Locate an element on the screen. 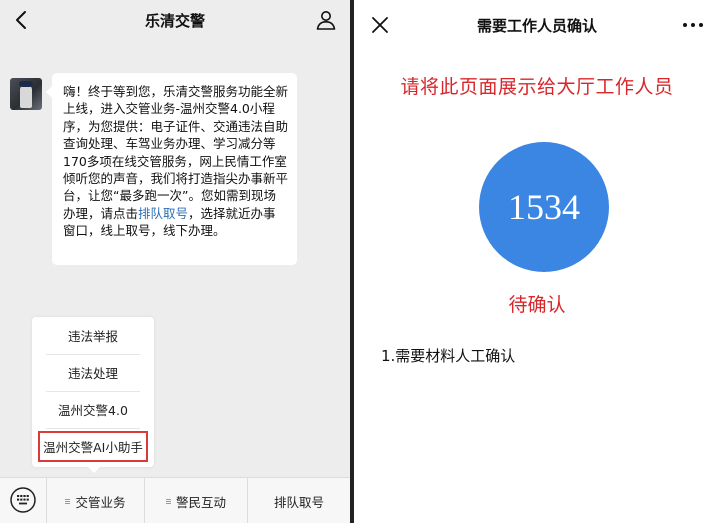 The height and width of the screenshot is (523, 720). menu-tab-queue: 排队取号 is located at coordinates (299, 500).